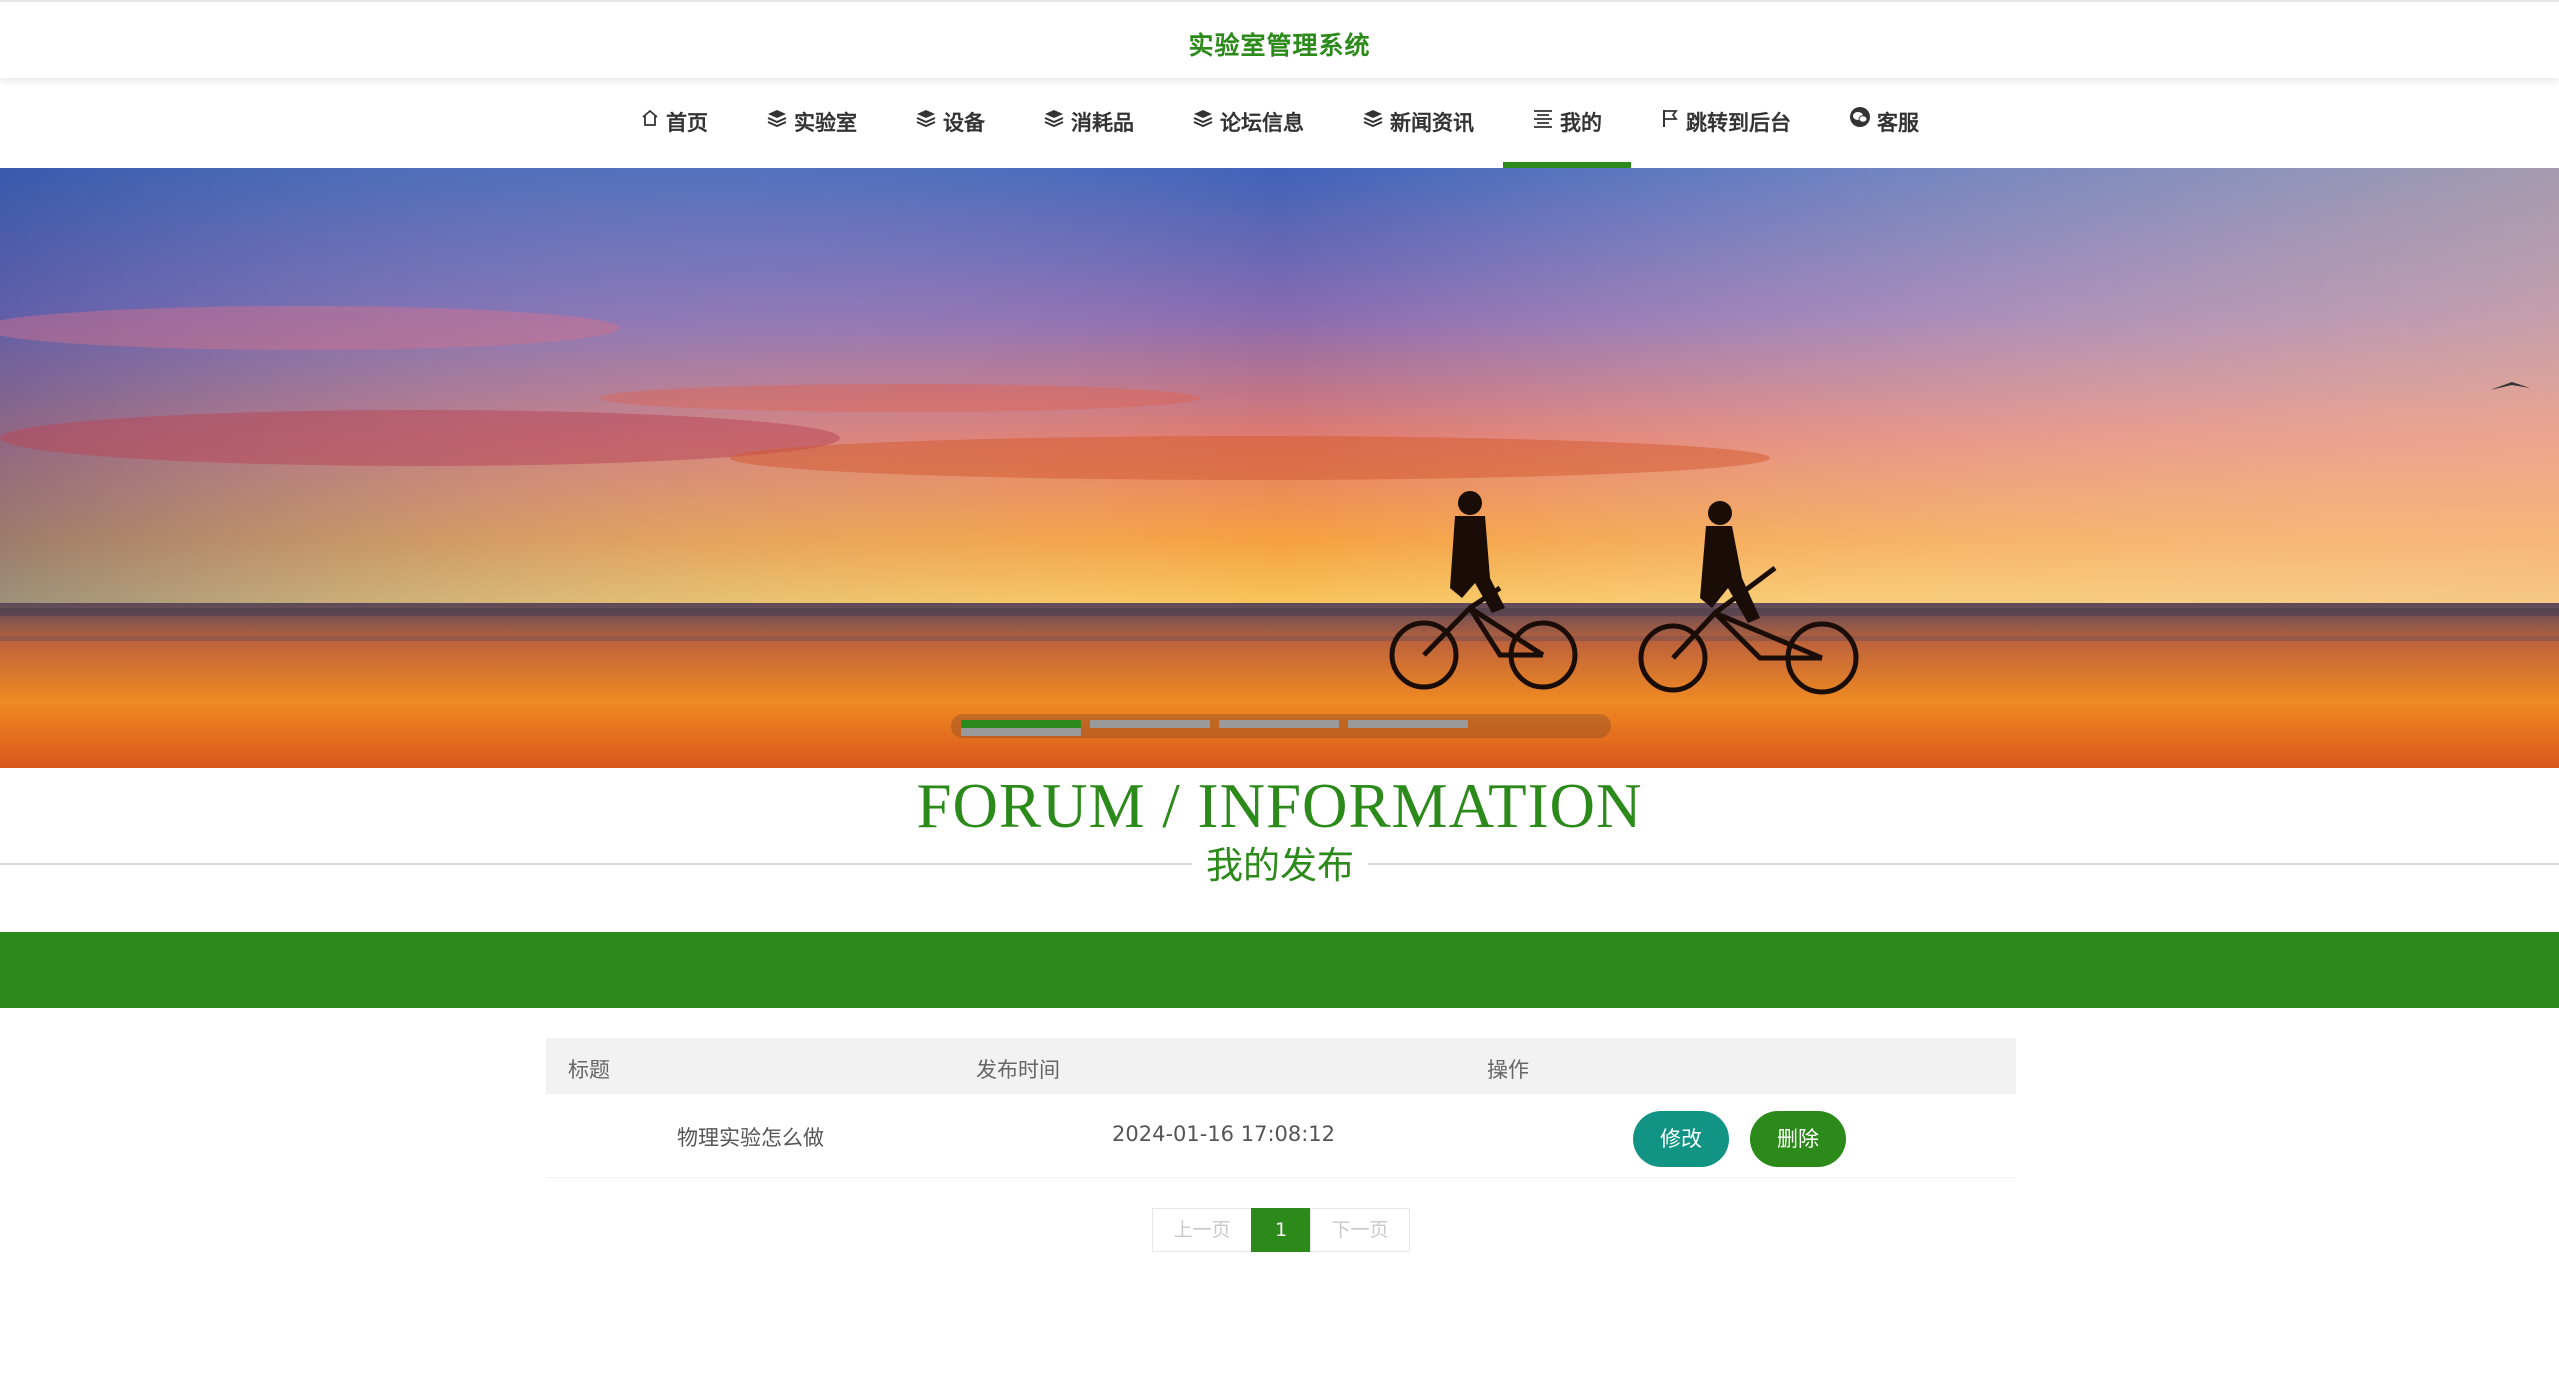 The image size is (2559, 1399). What do you see at coordinates (1798, 1139) in the screenshot?
I see `delete-button: 删除` at bounding box center [1798, 1139].